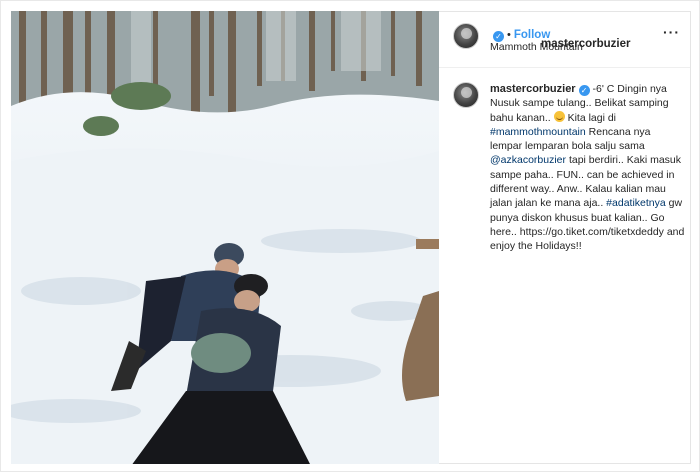  What do you see at coordinates (538, 132) in the screenshot?
I see `hashtag-link: #mammothmountain` at bounding box center [538, 132].